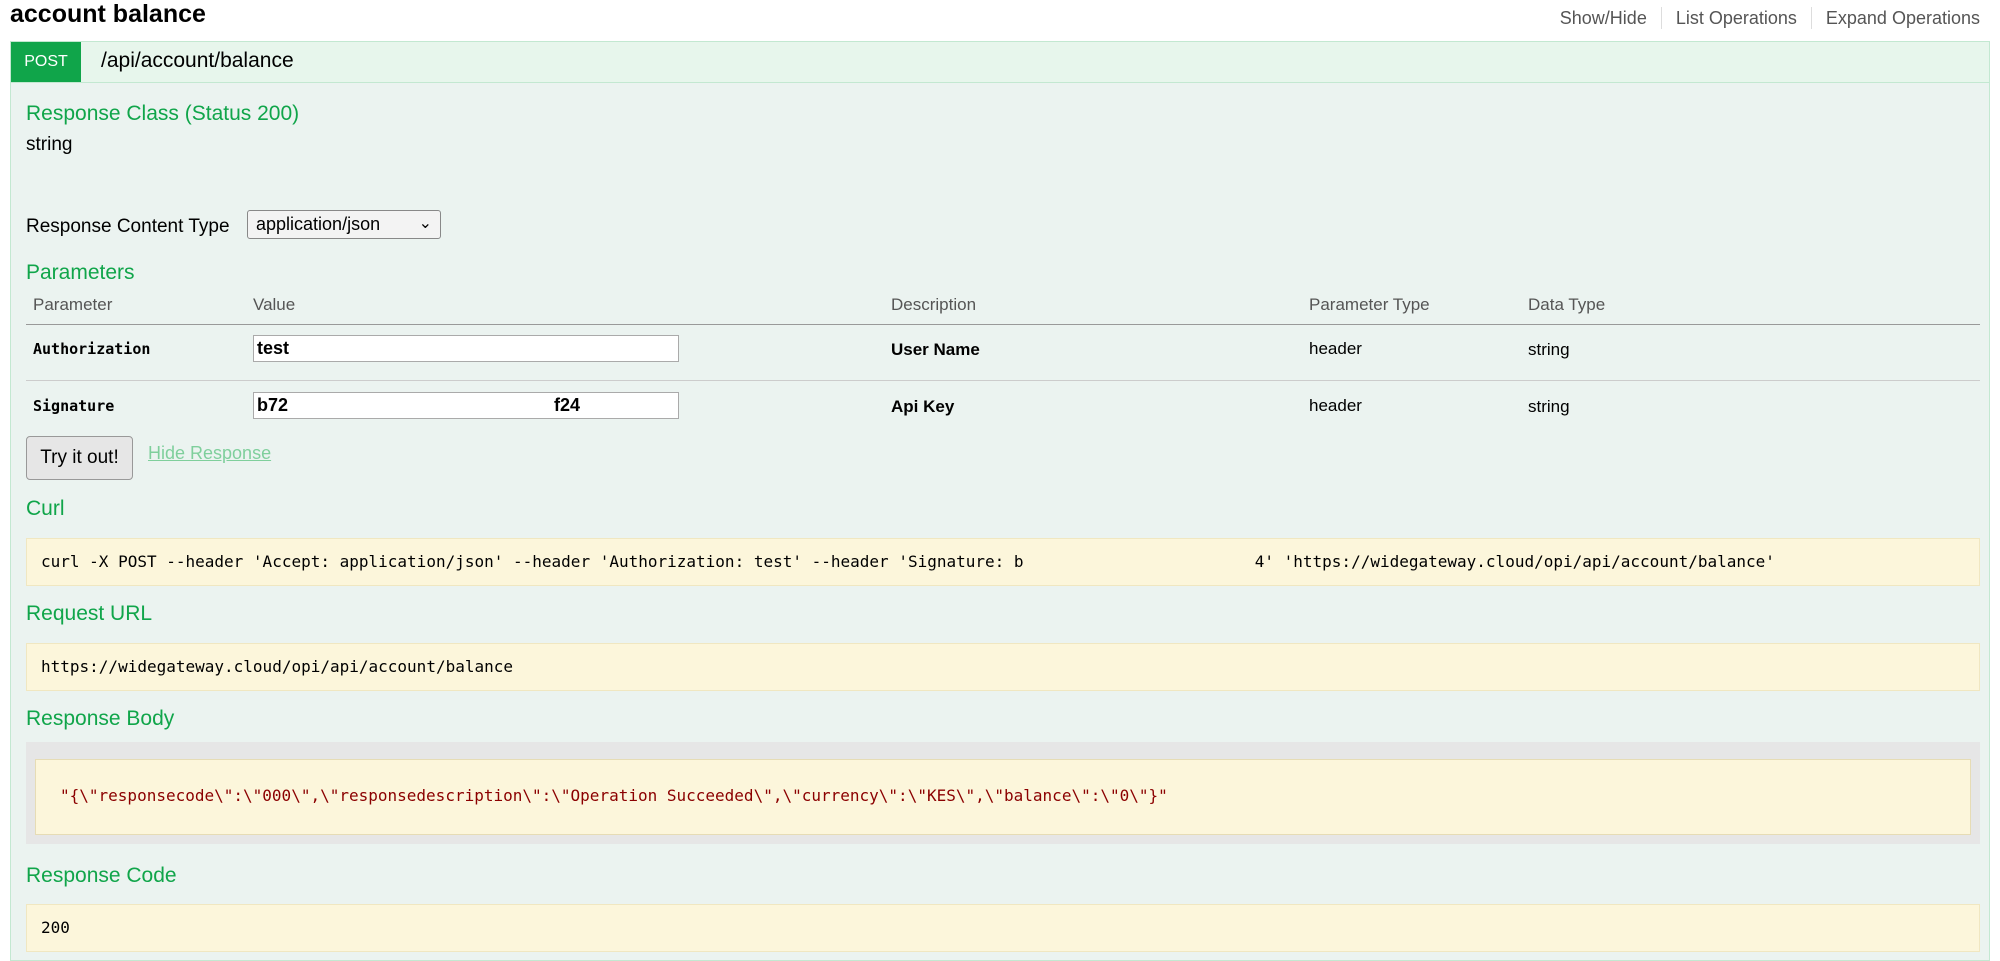 The image size is (2000, 961). Describe the element at coordinates (274, 304) in the screenshot. I see `column-header-value: Value` at that location.